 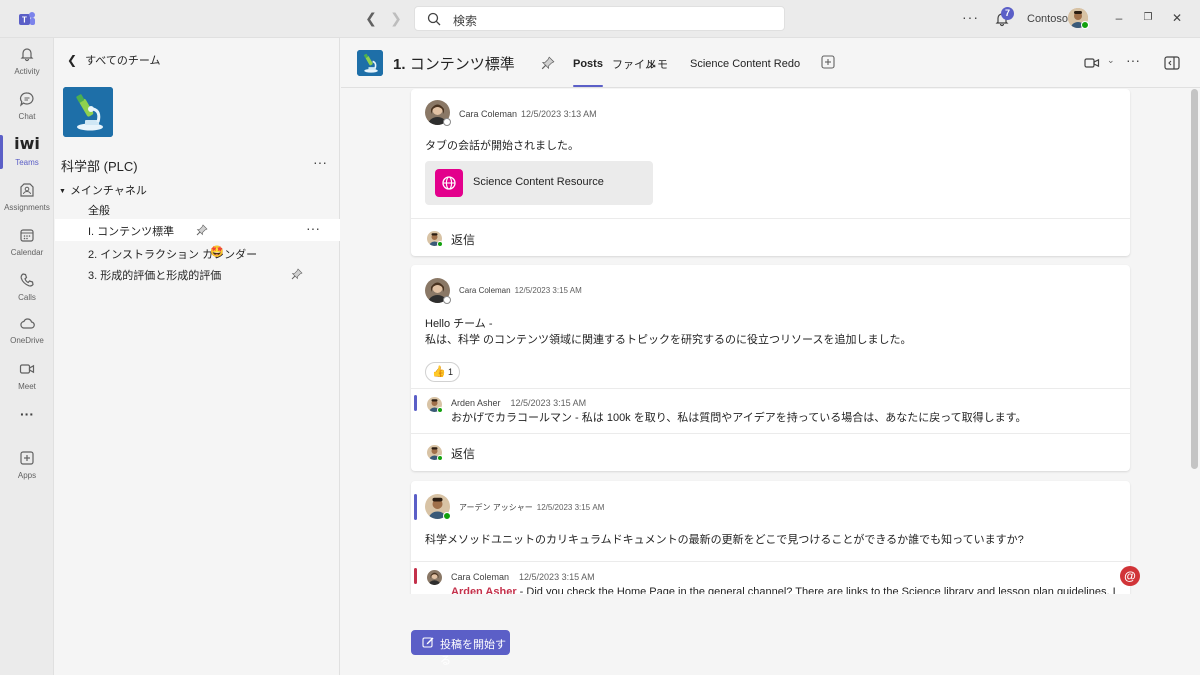 What do you see at coordinates (27, 107) in the screenshot?
I see `rail-chat: Chat` at bounding box center [27, 107].